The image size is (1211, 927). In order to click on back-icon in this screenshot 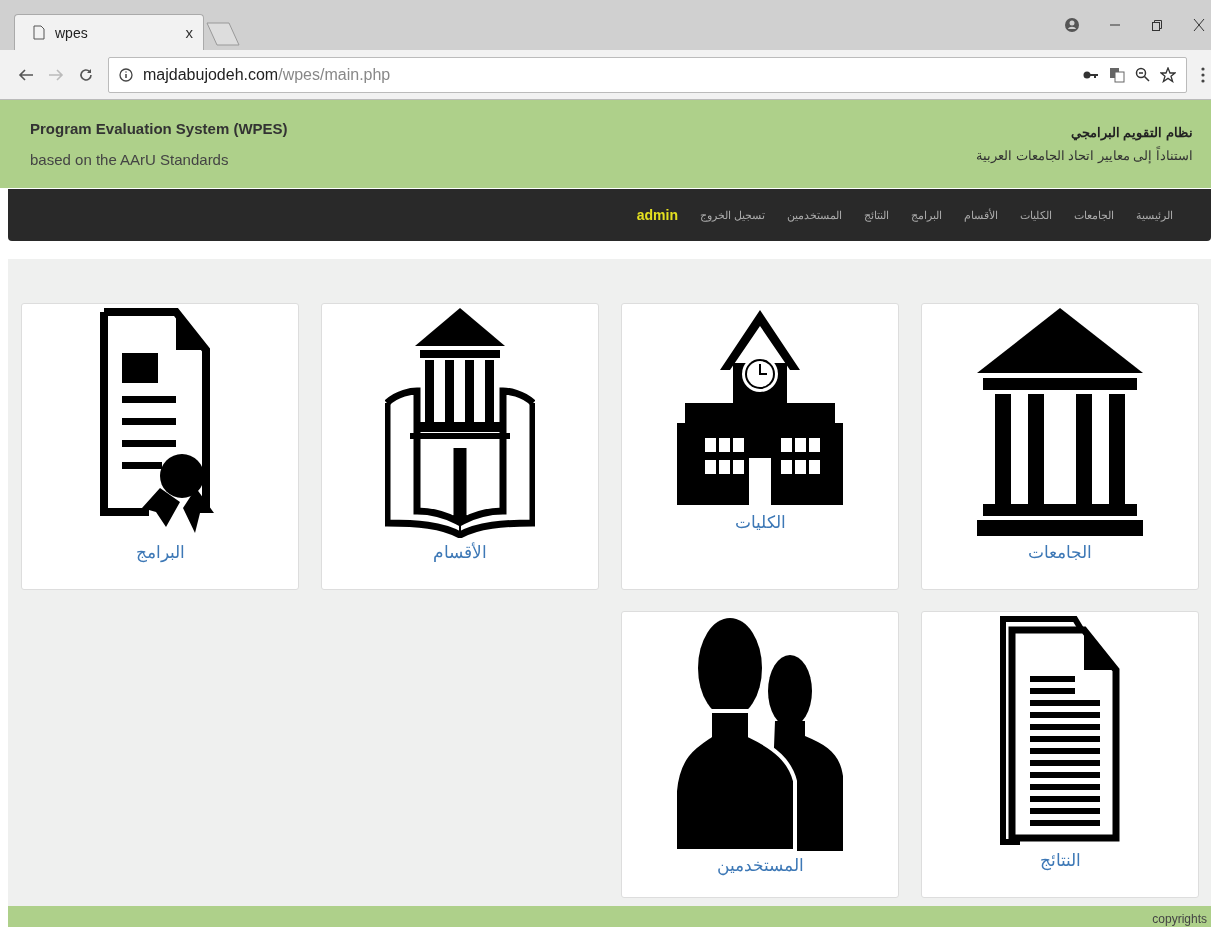, I will do `click(26, 74)`.